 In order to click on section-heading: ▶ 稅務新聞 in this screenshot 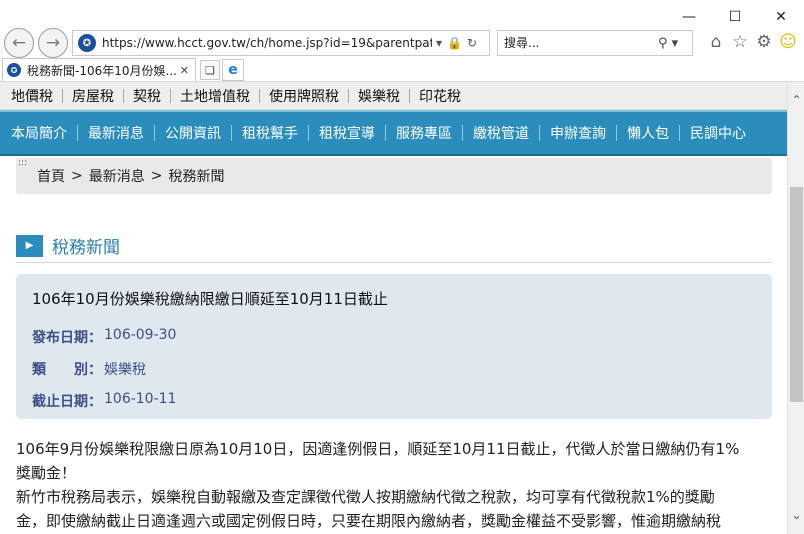, I will do `click(394, 246)`.